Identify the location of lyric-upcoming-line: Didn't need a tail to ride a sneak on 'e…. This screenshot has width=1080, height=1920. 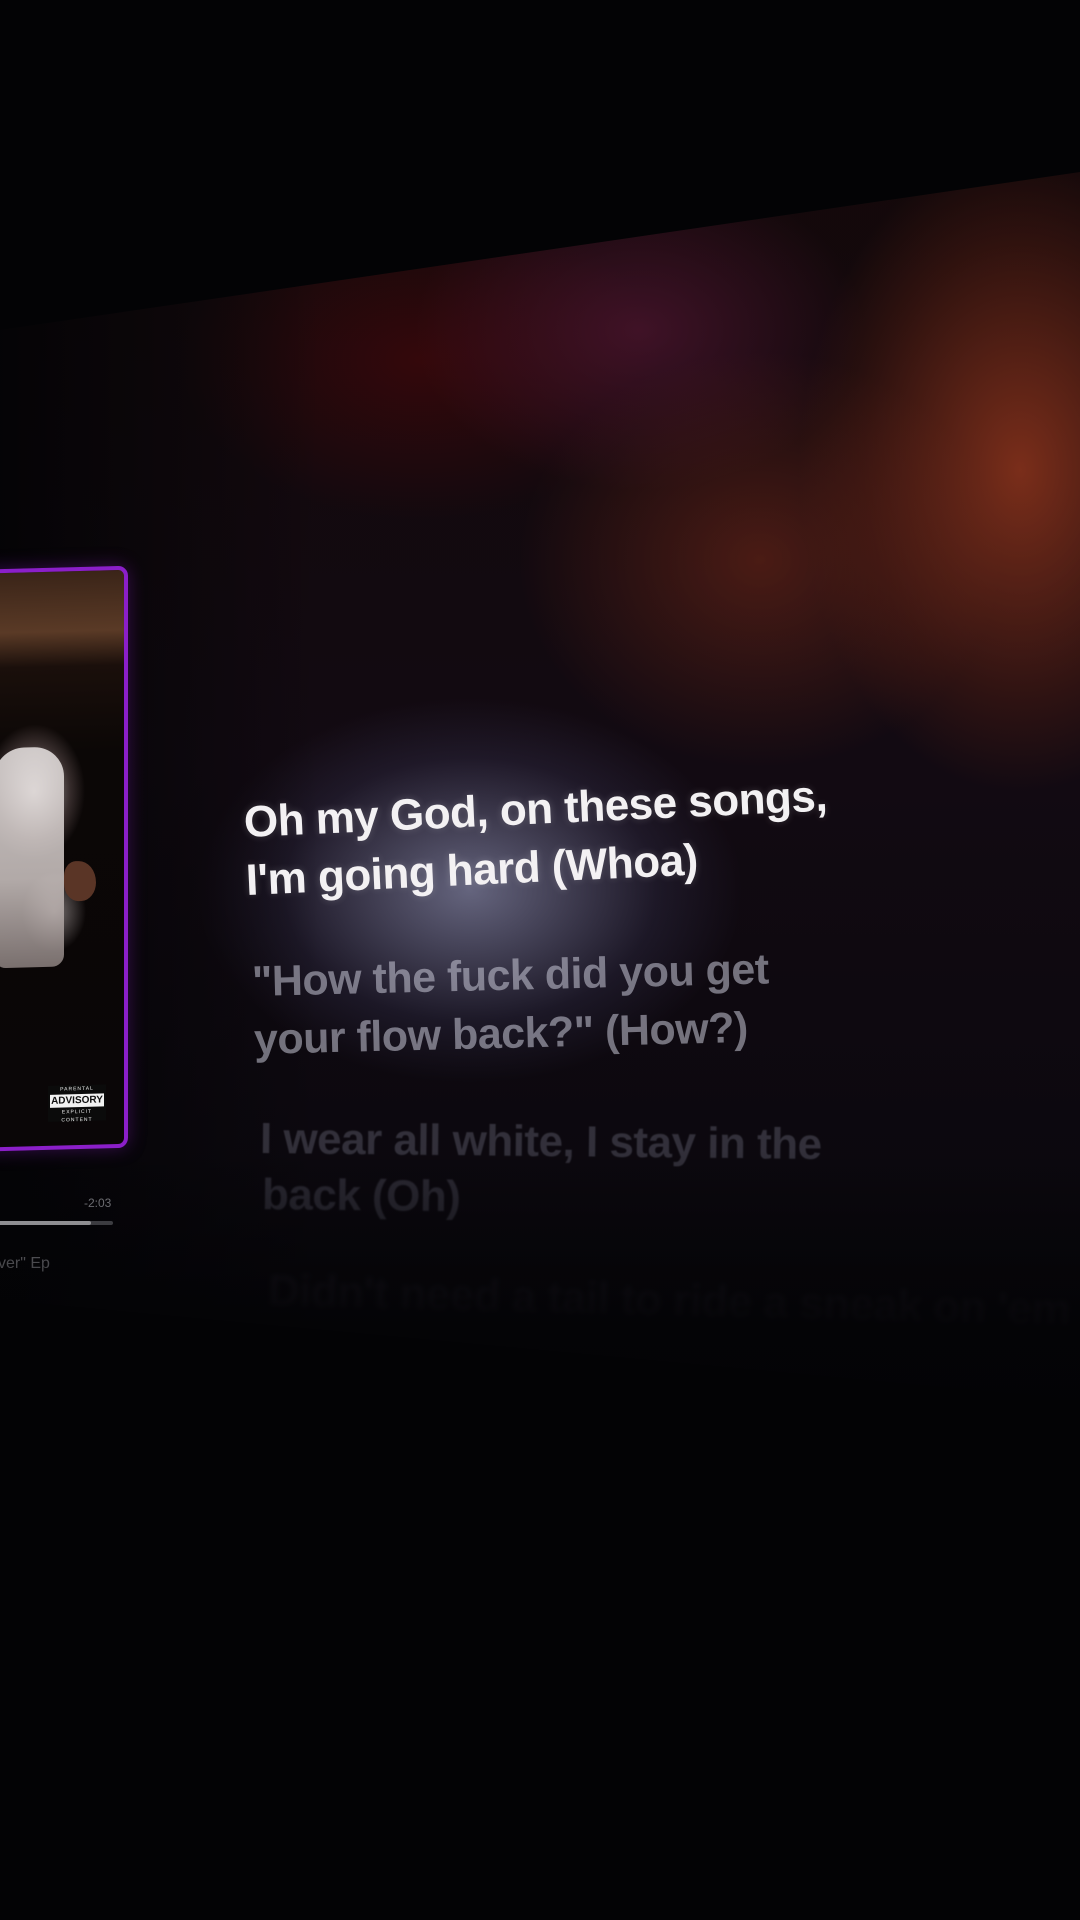
(668, 1301).